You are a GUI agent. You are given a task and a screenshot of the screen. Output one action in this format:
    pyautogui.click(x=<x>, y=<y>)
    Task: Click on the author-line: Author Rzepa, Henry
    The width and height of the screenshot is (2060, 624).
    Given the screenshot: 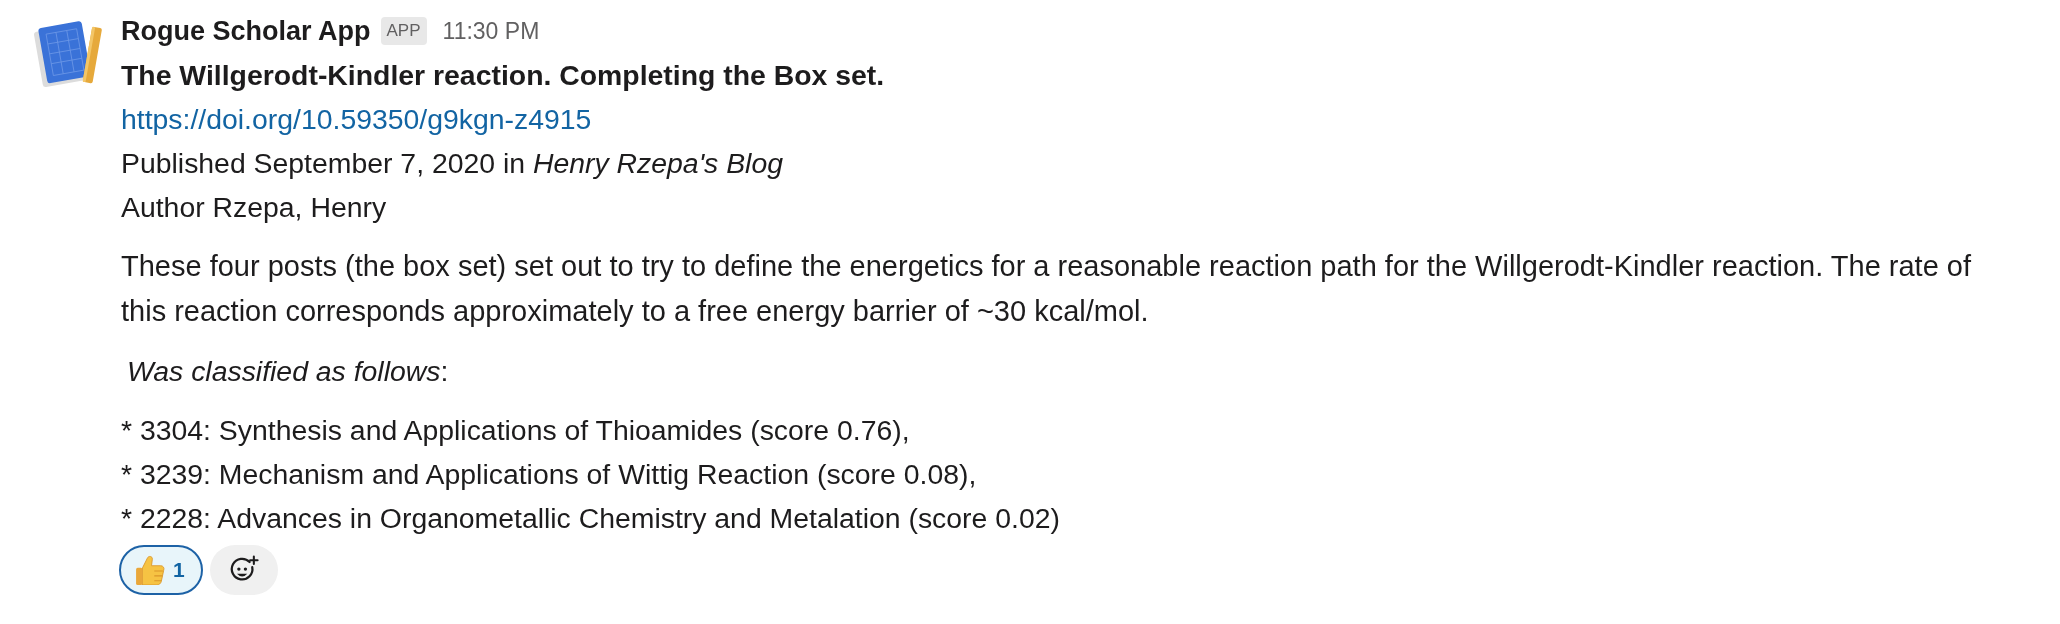 What is the action you would take?
    pyautogui.click(x=254, y=207)
    